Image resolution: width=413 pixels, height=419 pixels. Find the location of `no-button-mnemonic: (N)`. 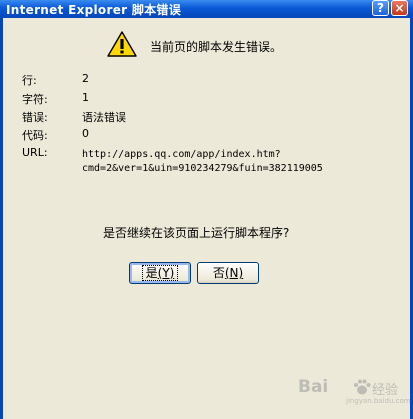

no-button-mnemonic: (N) is located at coordinates (234, 273).